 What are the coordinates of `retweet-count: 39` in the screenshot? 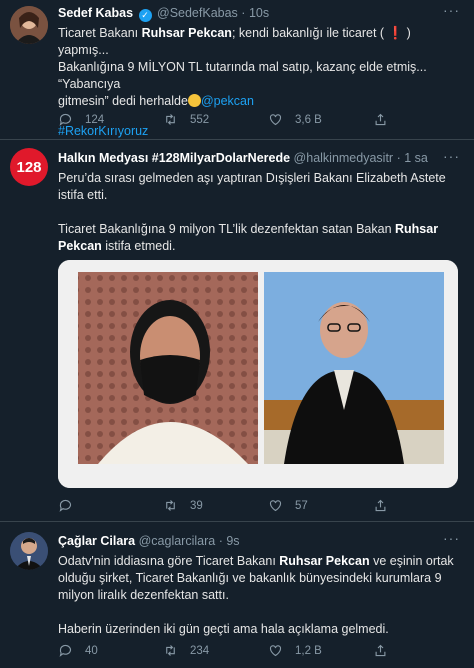 It's located at (196, 505).